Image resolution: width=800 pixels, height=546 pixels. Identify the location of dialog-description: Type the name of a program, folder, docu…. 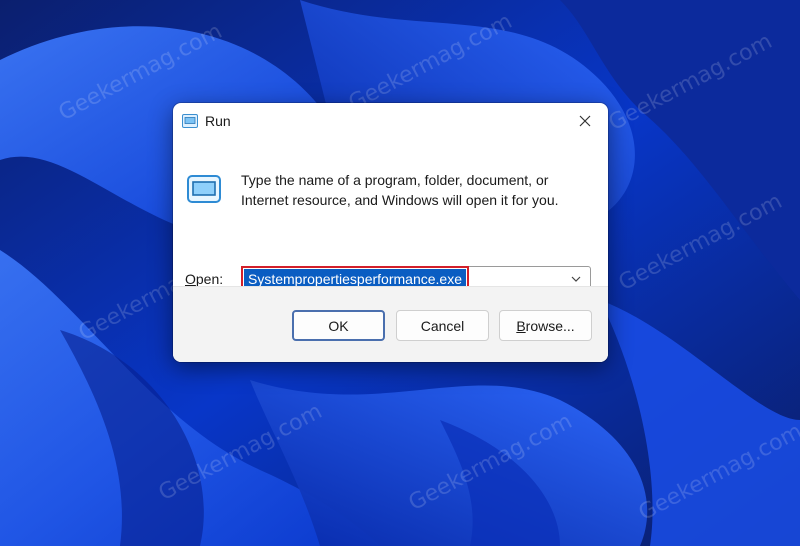
(400, 190).